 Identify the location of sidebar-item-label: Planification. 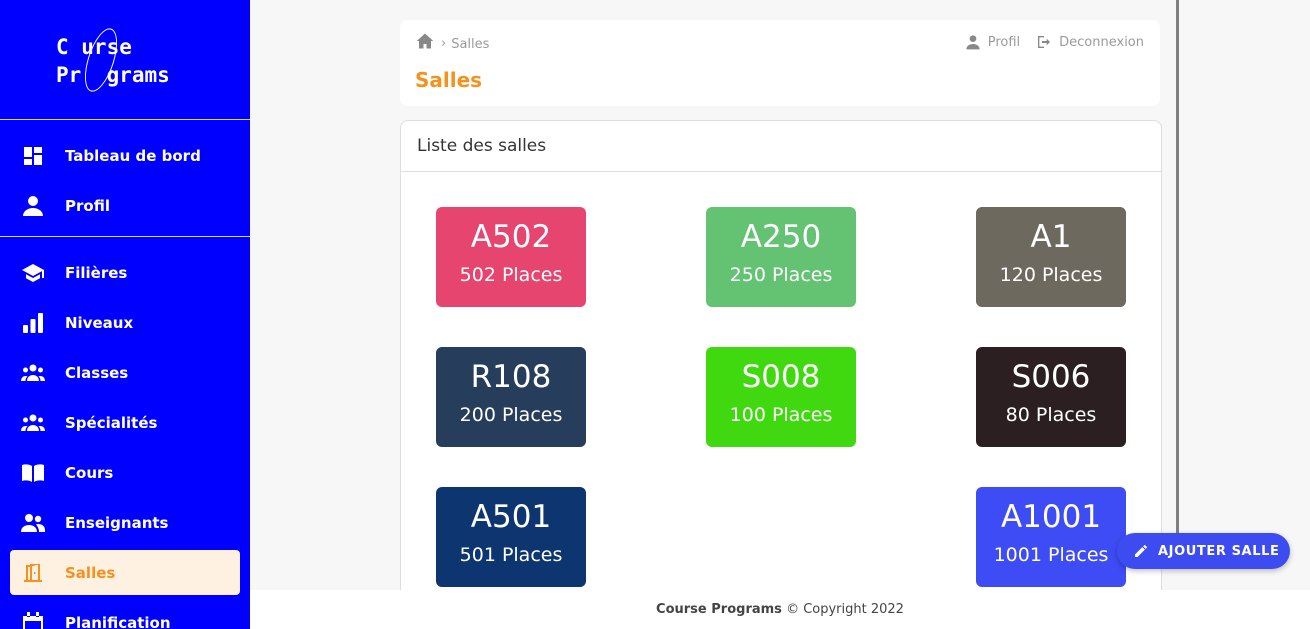
(118, 621).